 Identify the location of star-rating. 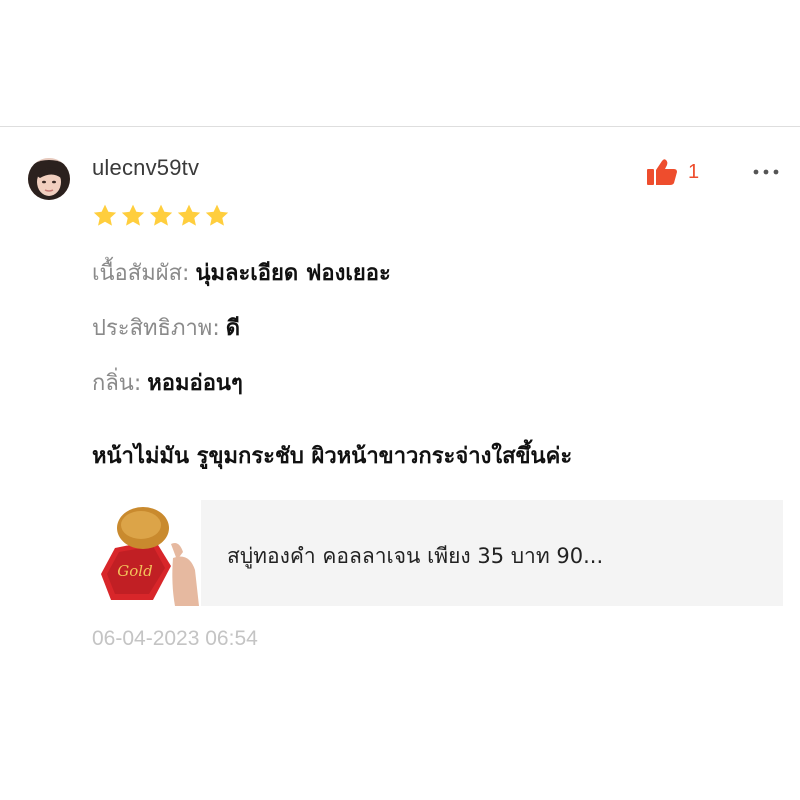
(162, 216).